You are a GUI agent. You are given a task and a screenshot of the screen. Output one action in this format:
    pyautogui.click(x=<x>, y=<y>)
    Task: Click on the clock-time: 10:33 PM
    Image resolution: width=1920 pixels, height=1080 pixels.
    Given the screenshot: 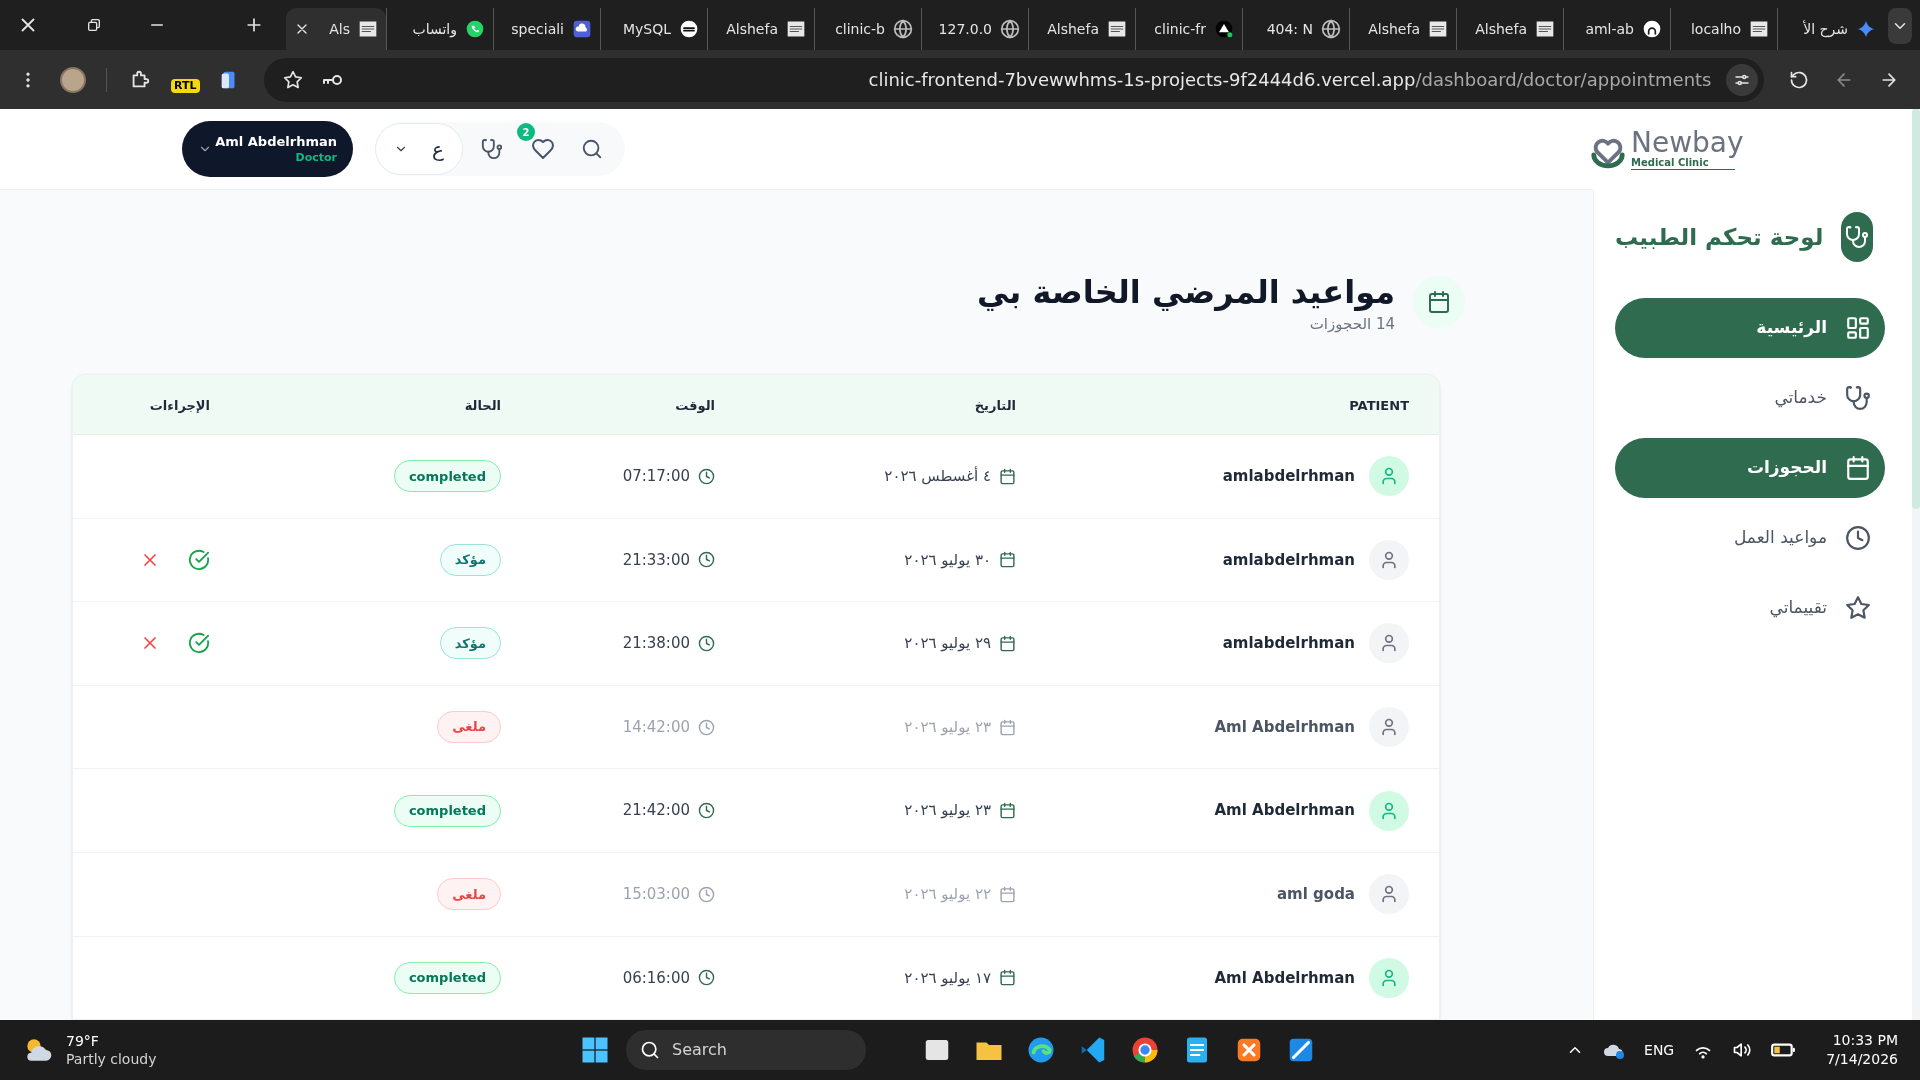 What is the action you would take?
    pyautogui.click(x=1865, y=1040)
    